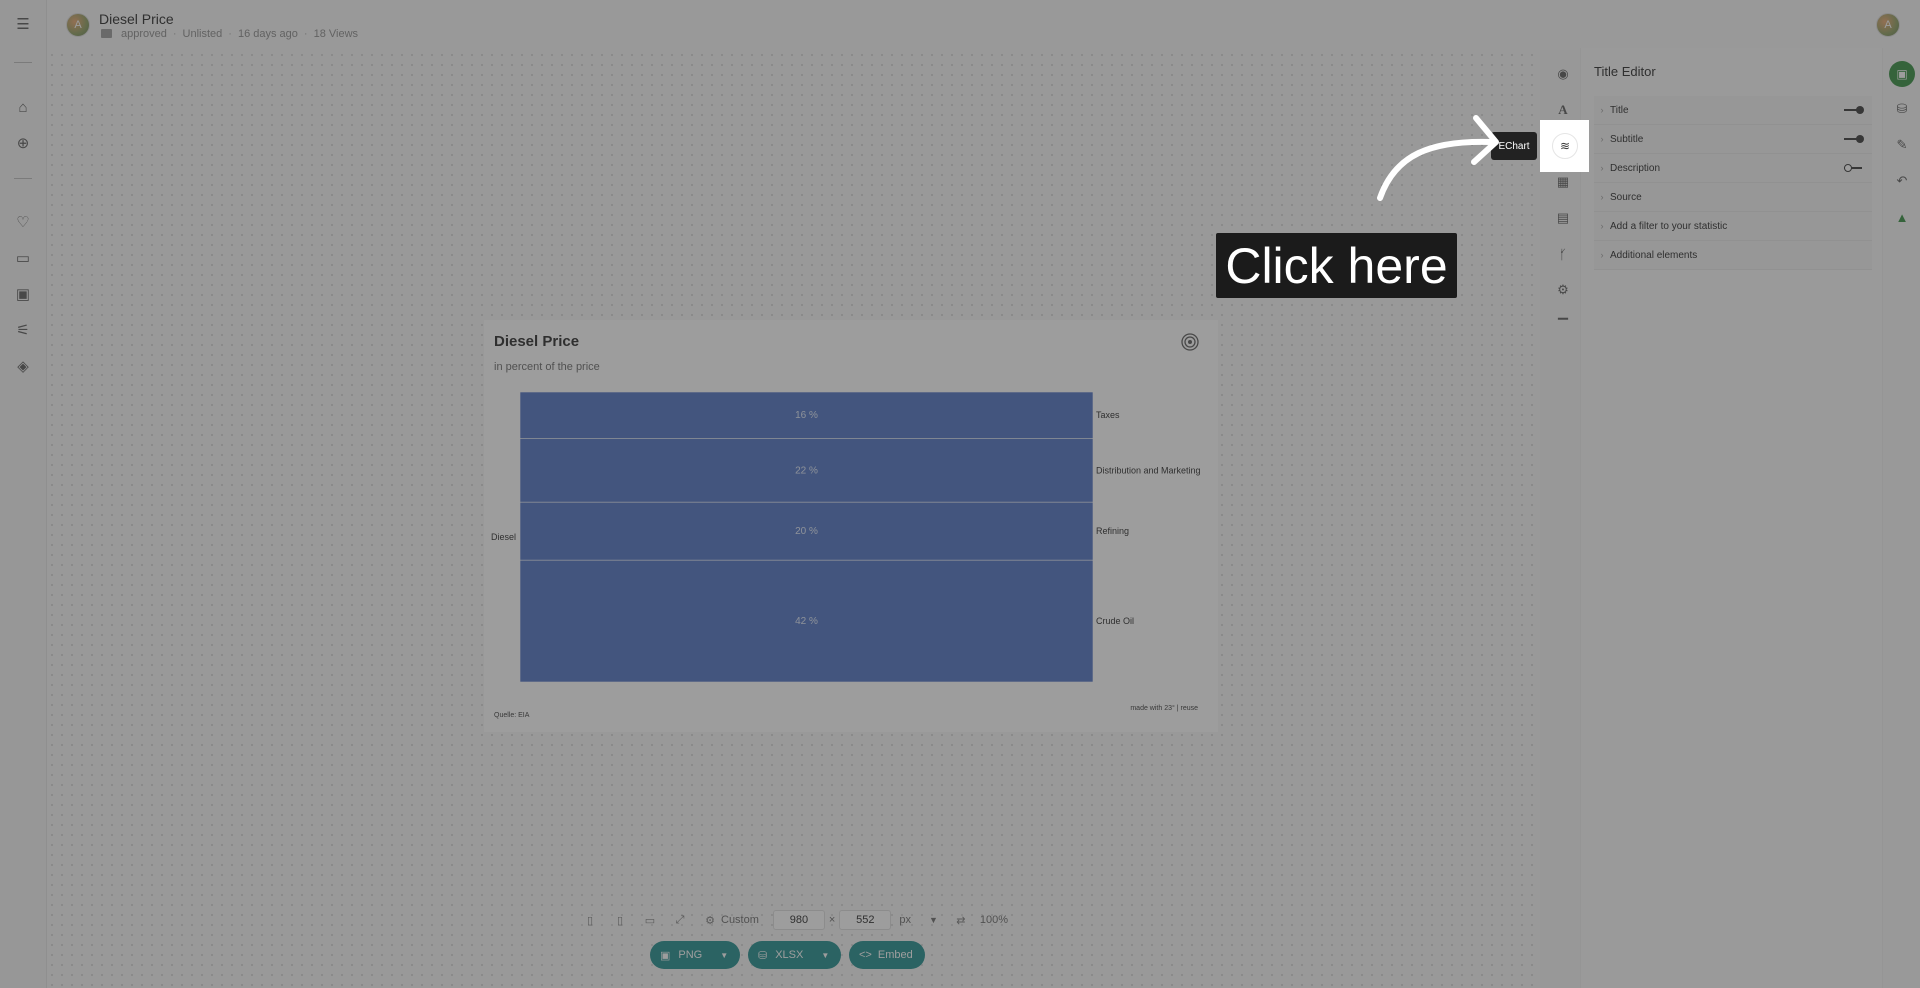 Image resolution: width=1920 pixels, height=988 pixels. Describe the element at coordinates (1336, 265) in the screenshot. I see `click-here-callout: Click here` at that location.